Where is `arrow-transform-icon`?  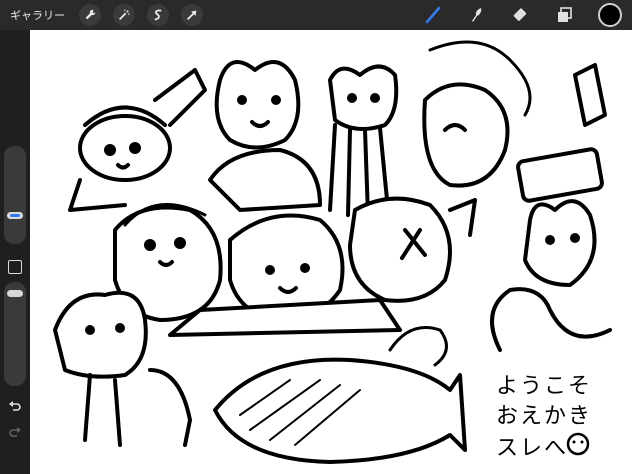
arrow-transform-icon is located at coordinates (192, 15).